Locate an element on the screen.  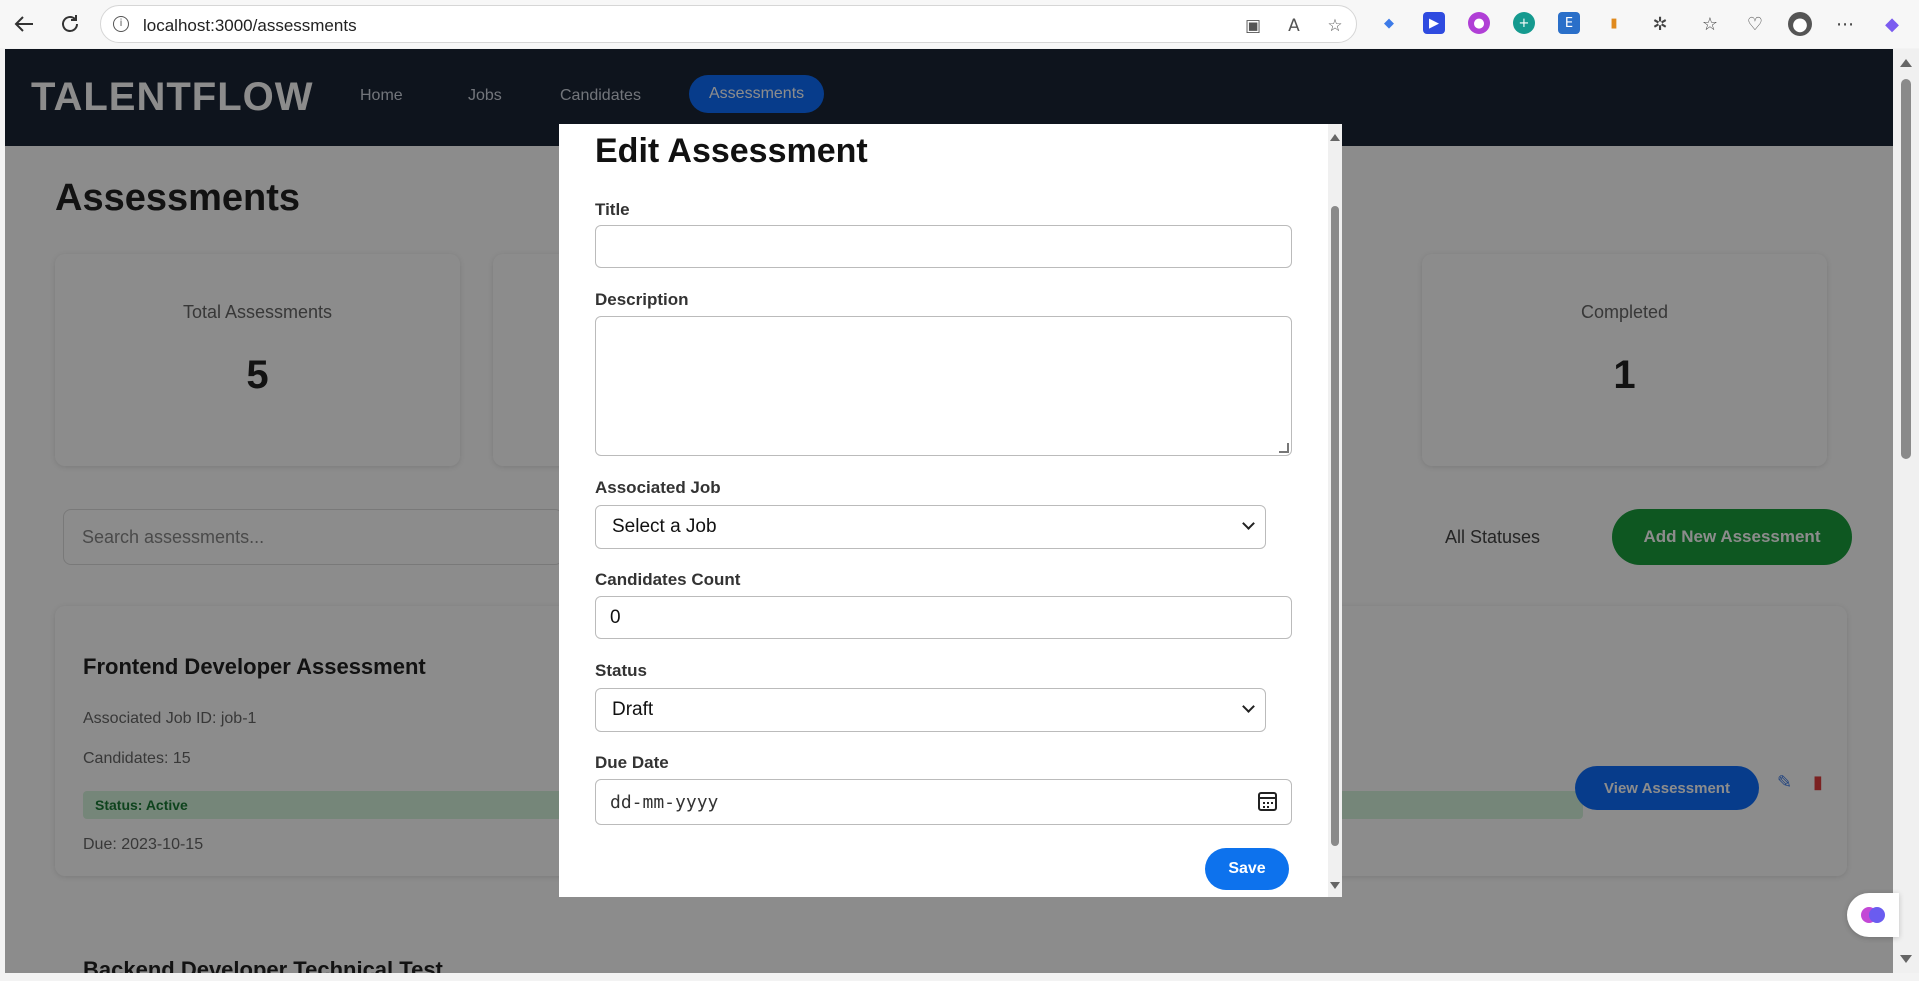
modal-scrollbar is located at coordinates (1335, 510).